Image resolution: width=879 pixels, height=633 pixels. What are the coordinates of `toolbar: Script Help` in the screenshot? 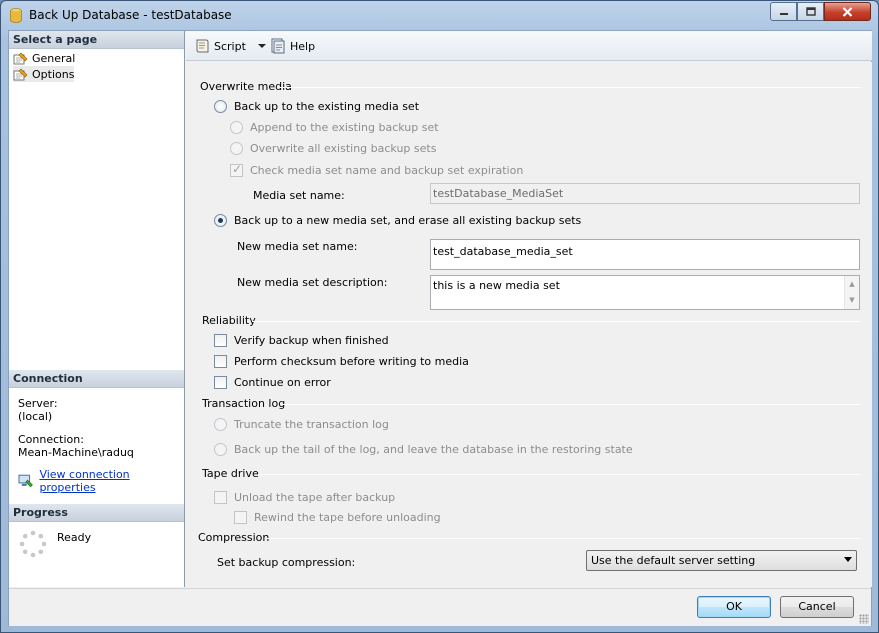 It's located at (529, 46).